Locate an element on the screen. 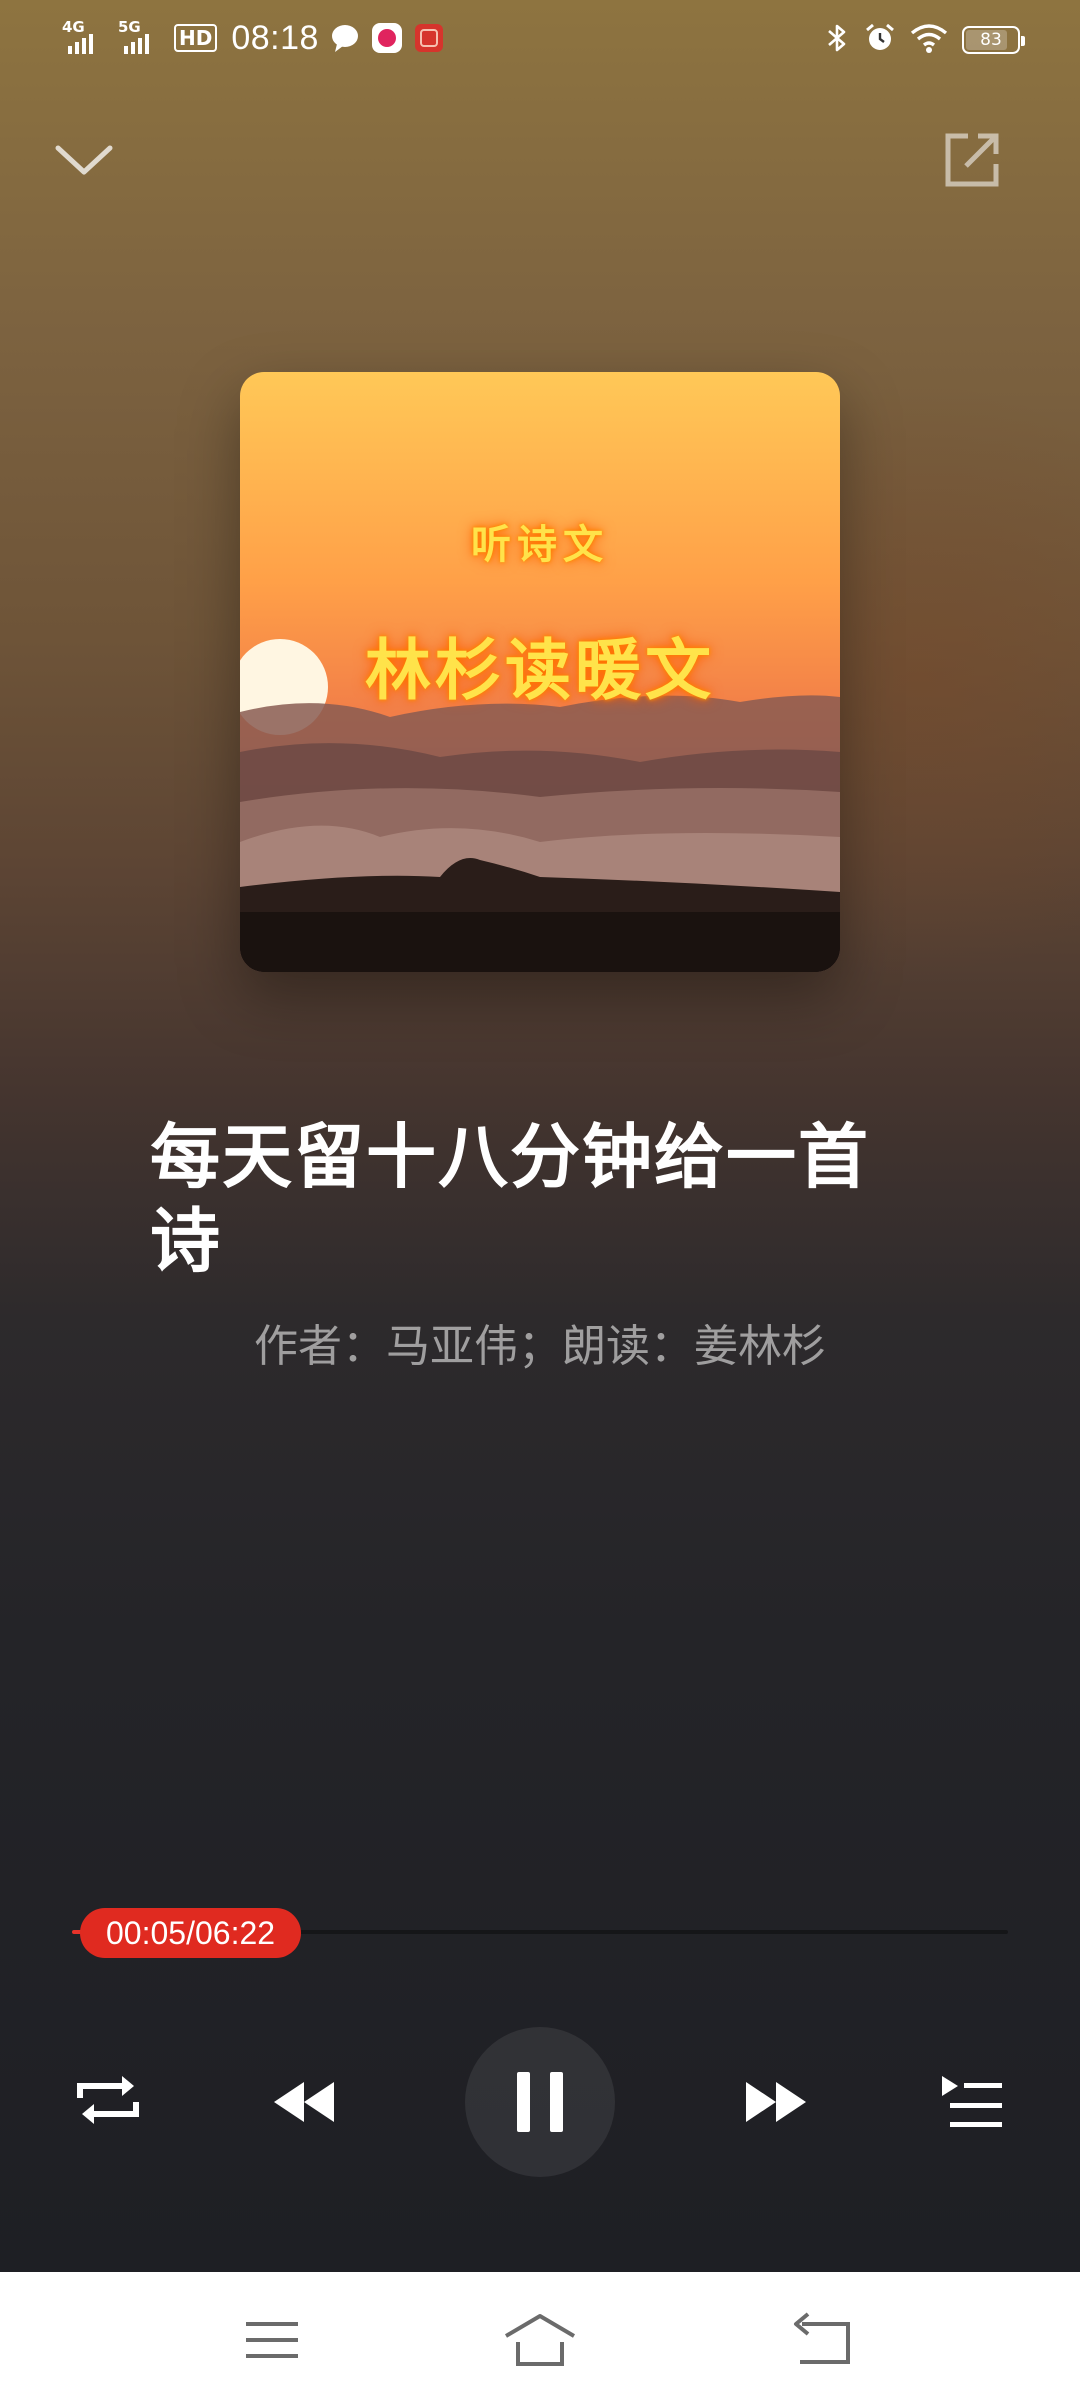 Image resolution: width=1080 pixels, height=2400 pixels. alarm-icon is located at coordinates (880, 40).